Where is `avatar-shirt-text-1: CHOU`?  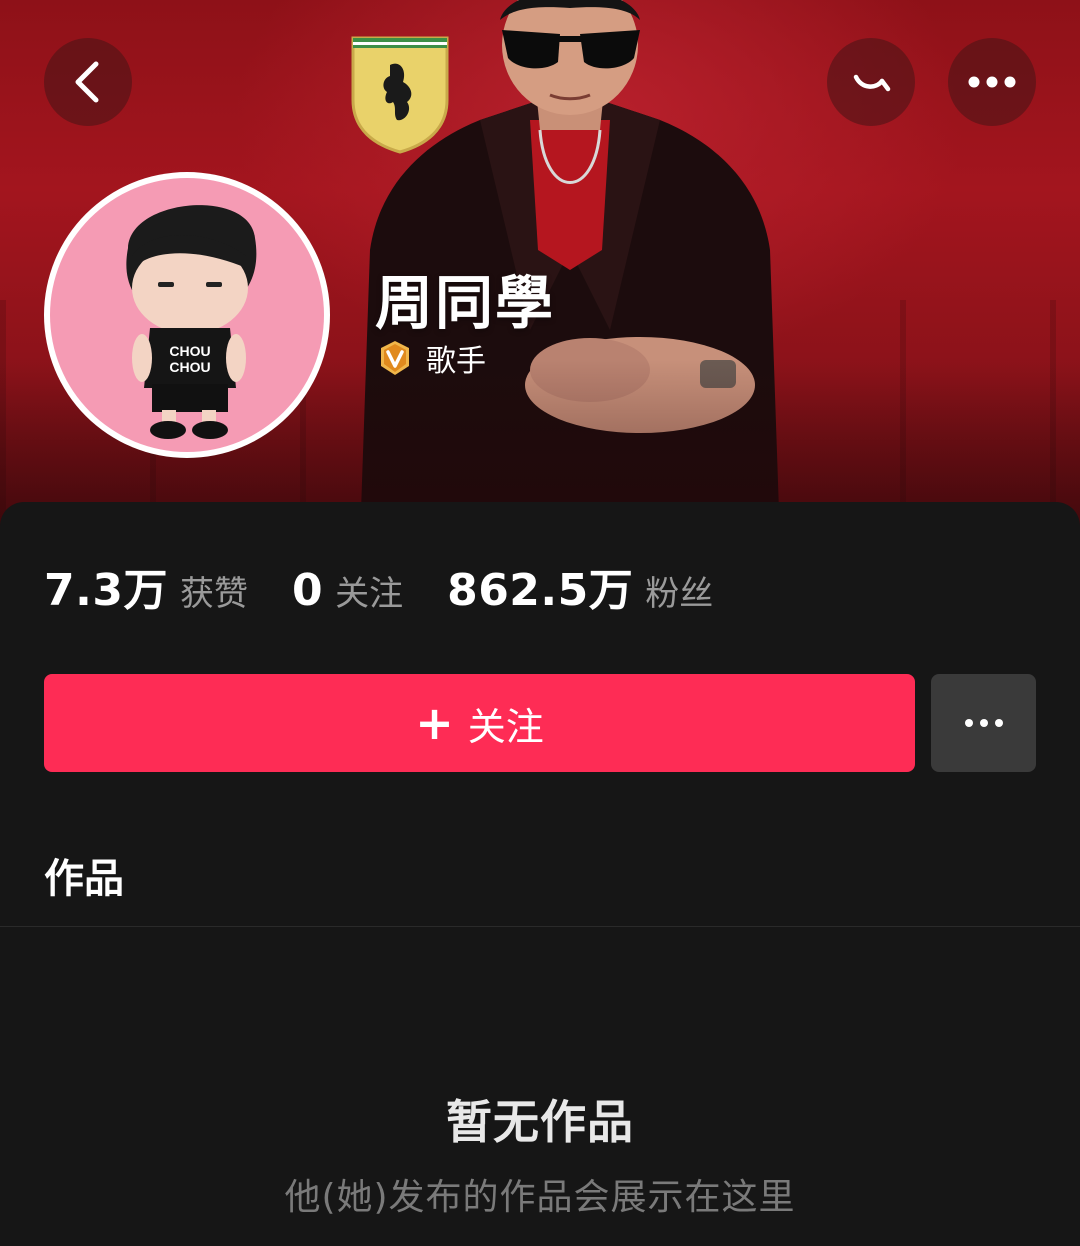 avatar-shirt-text-1: CHOU is located at coordinates (189, 351).